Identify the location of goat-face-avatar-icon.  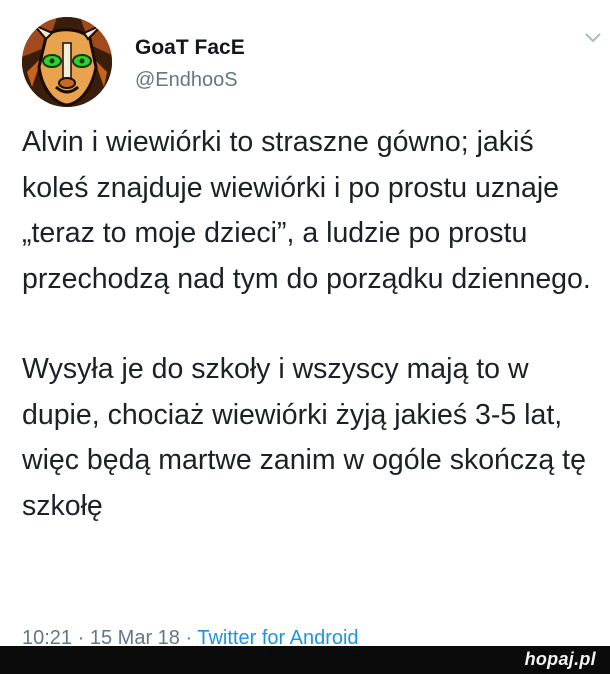
(67, 62).